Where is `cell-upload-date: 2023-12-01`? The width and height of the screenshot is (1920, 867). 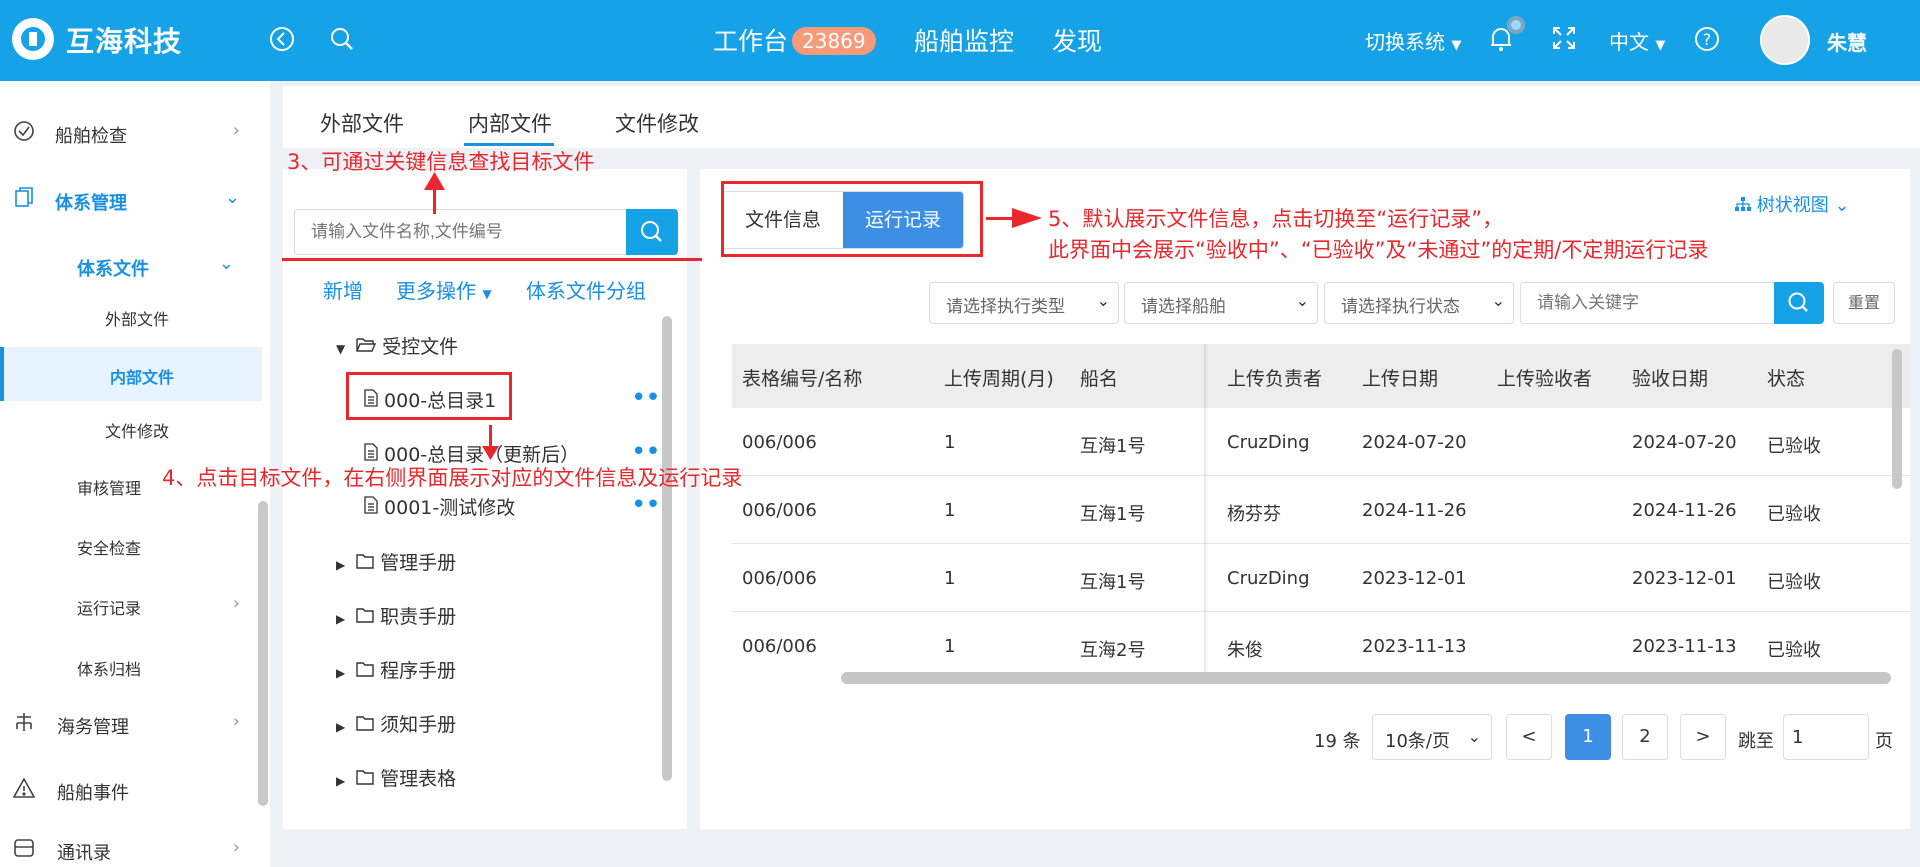 cell-upload-date: 2023-12-01 is located at coordinates (1414, 578).